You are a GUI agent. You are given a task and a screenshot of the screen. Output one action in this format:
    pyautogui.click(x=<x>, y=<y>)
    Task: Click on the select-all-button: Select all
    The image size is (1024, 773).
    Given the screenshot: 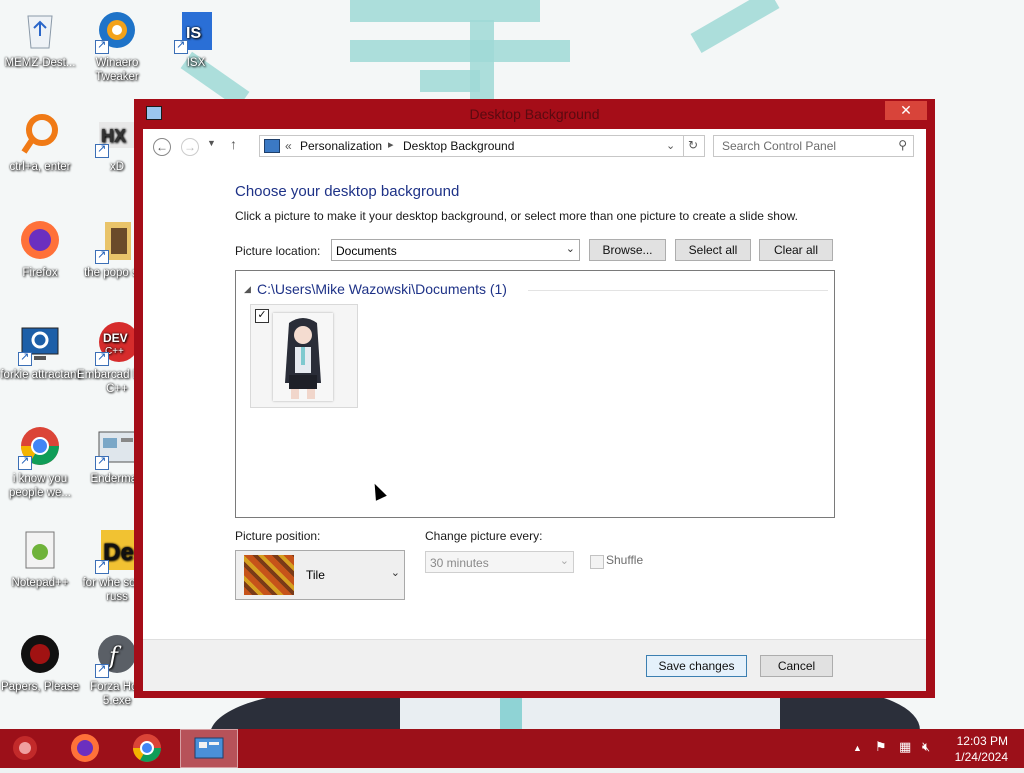 What is the action you would take?
    pyautogui.click(x=713, y=250)
    